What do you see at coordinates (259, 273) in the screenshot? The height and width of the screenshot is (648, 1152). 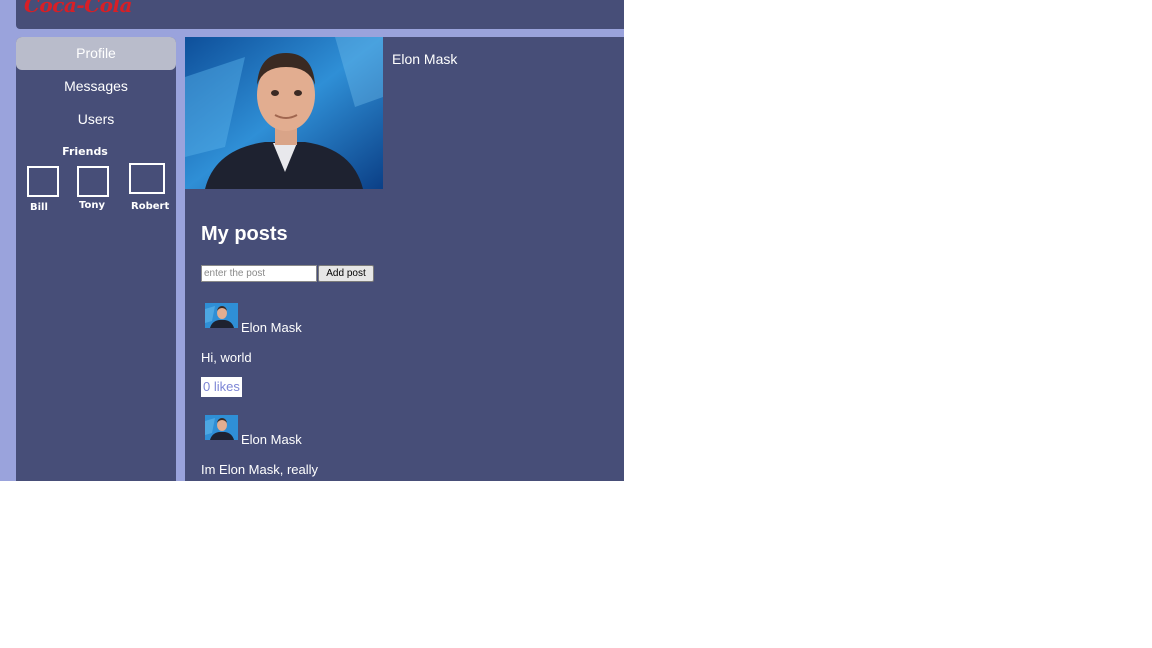 I see `post-input` at bounding box center [259, 273].